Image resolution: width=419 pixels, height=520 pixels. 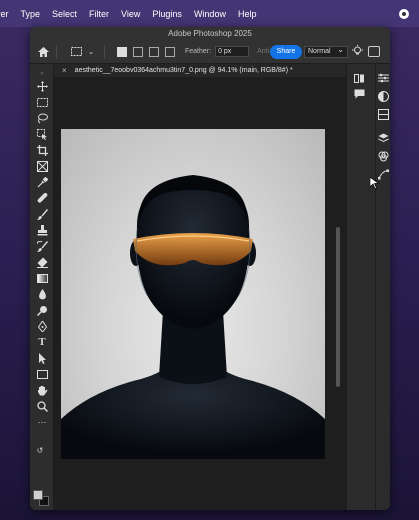 I want to click on foreground-color-swatch, so click(x=38, y=495).